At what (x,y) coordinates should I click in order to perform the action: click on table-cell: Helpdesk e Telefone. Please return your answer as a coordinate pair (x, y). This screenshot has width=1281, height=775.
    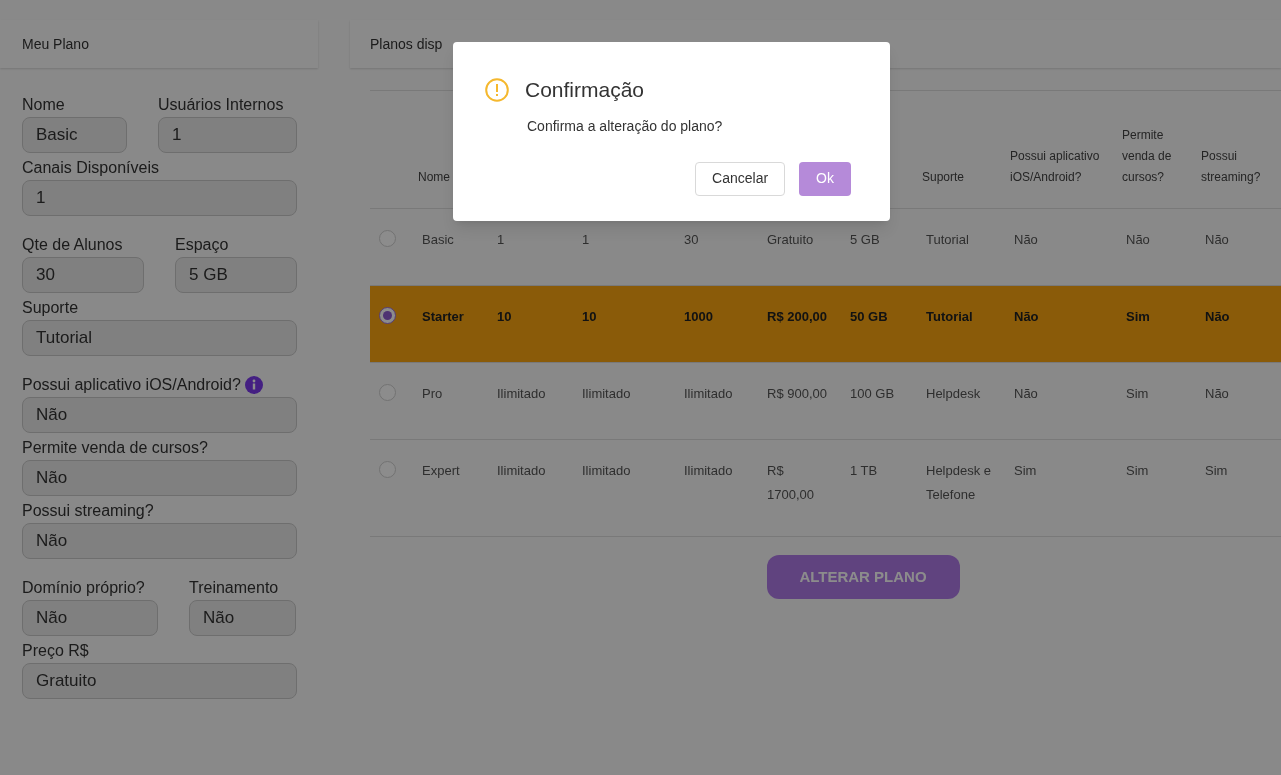
    Looking at the image, I should click on (959, 482).